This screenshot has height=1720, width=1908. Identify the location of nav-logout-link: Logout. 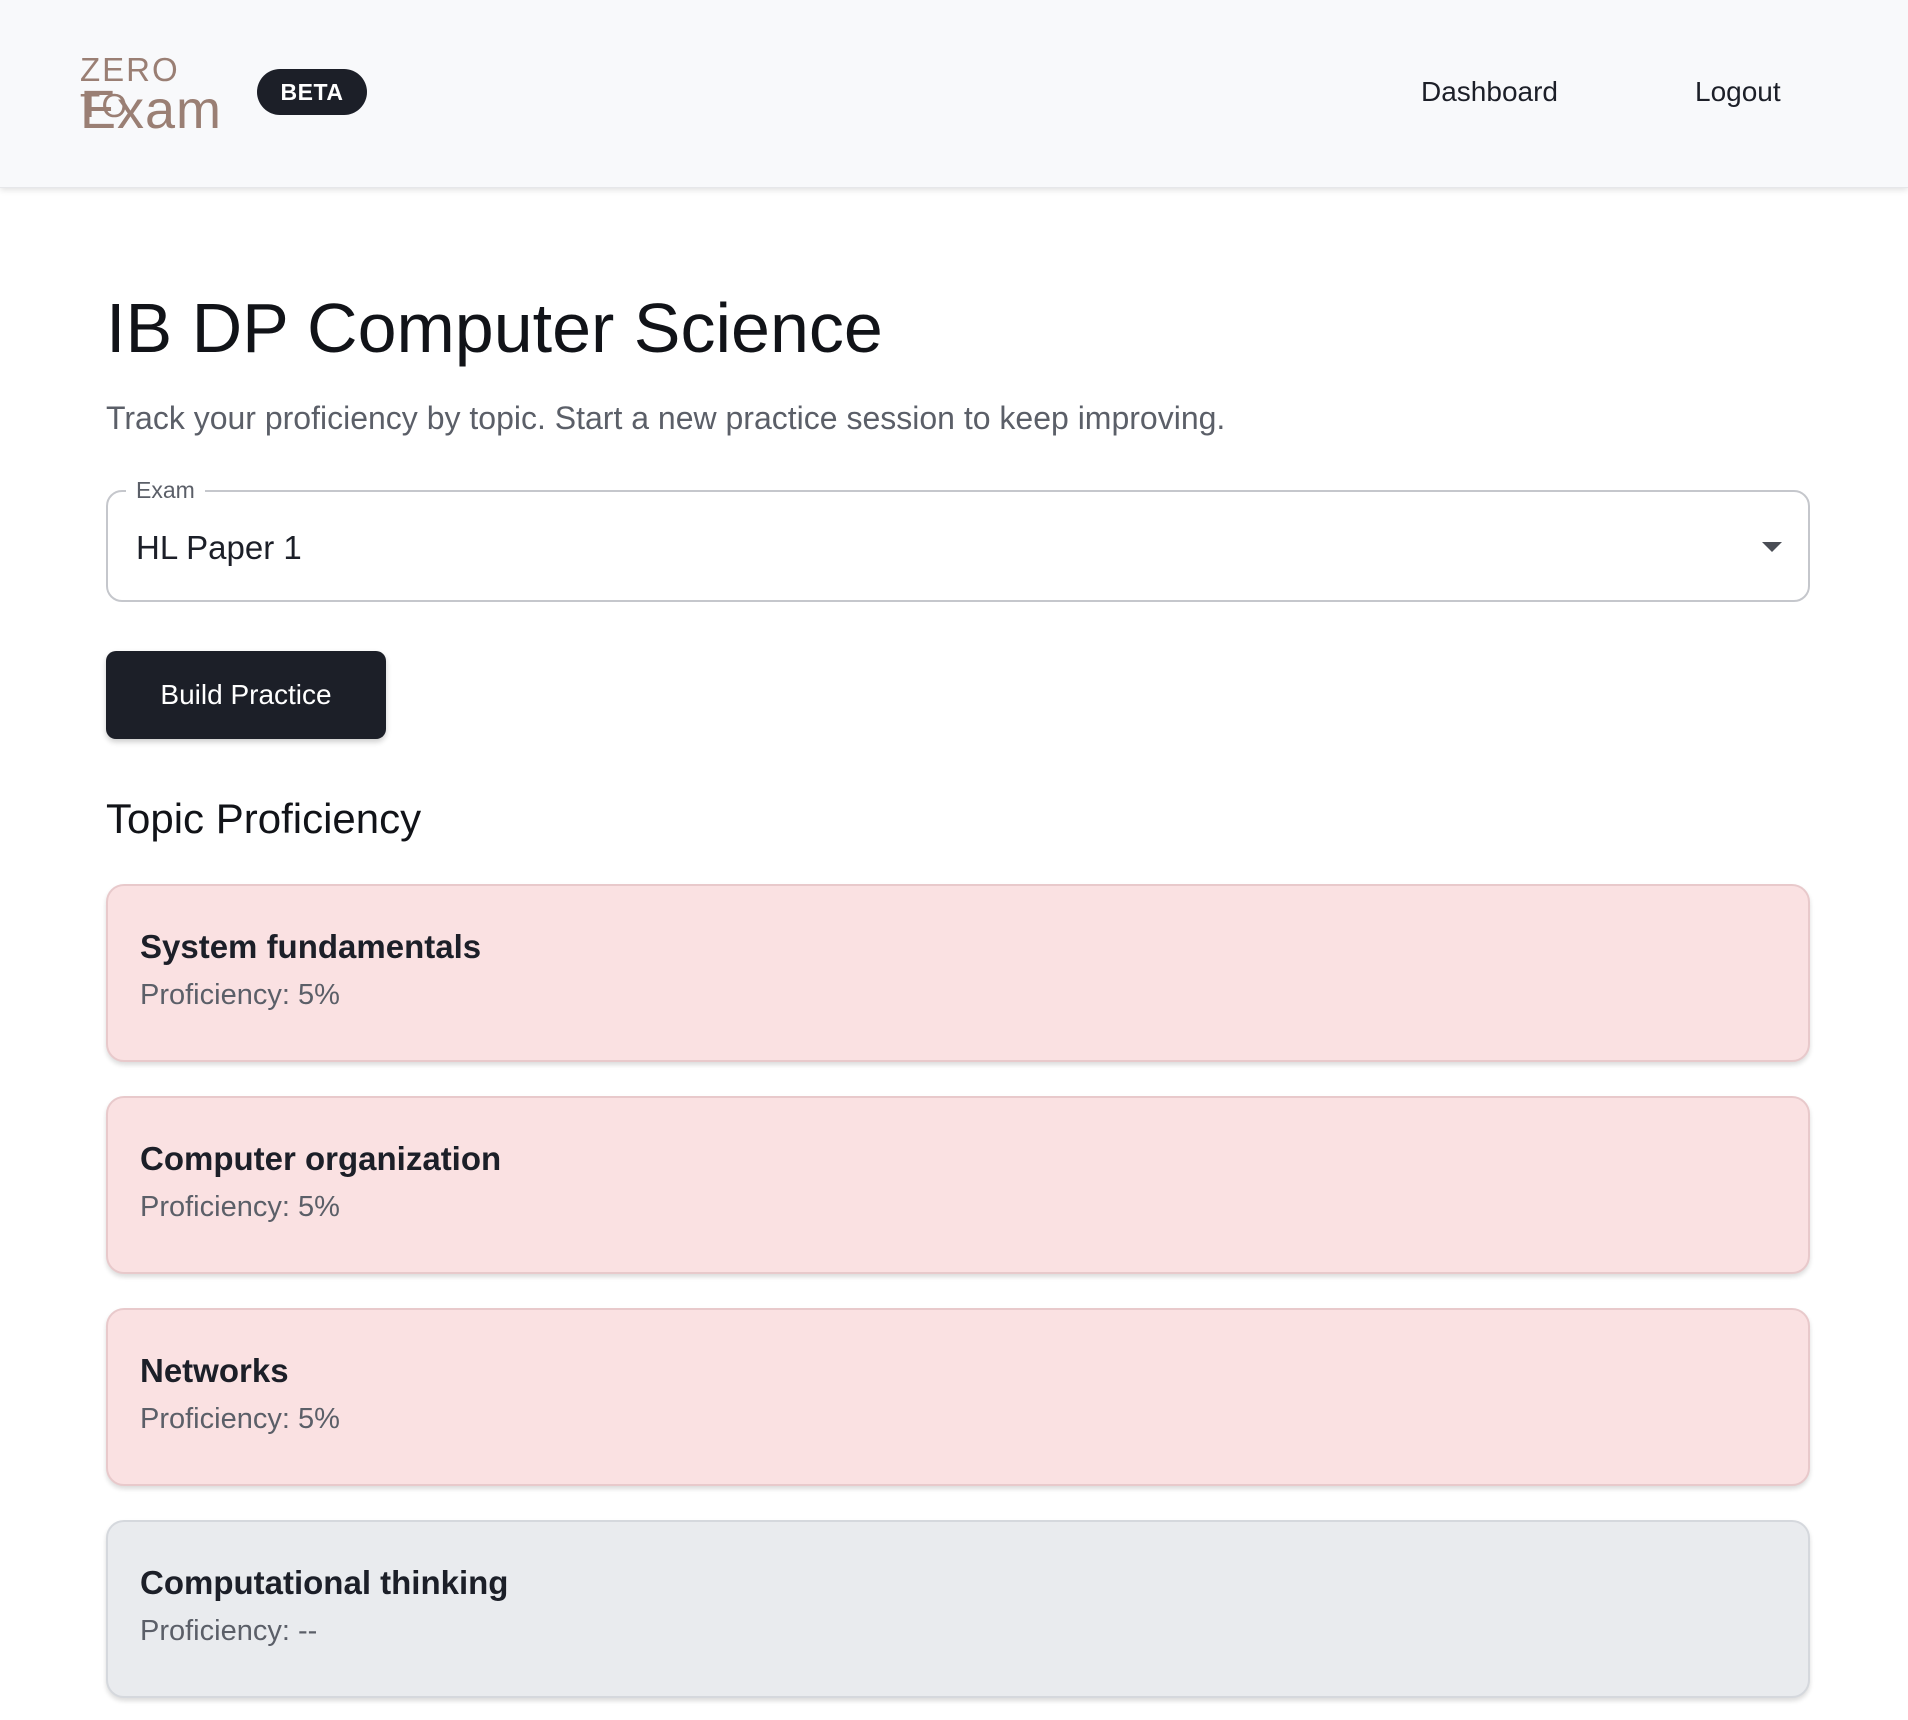
(1738, 92).